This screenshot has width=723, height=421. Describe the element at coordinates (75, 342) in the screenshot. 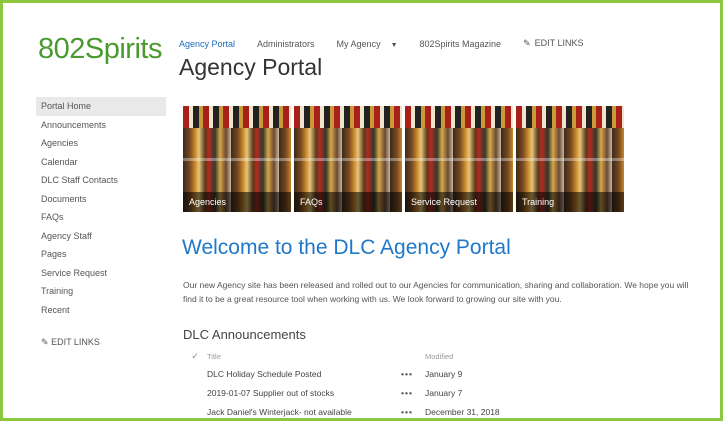

I see `leftnav-edit-links-label: EDIT LINKS` at that location.